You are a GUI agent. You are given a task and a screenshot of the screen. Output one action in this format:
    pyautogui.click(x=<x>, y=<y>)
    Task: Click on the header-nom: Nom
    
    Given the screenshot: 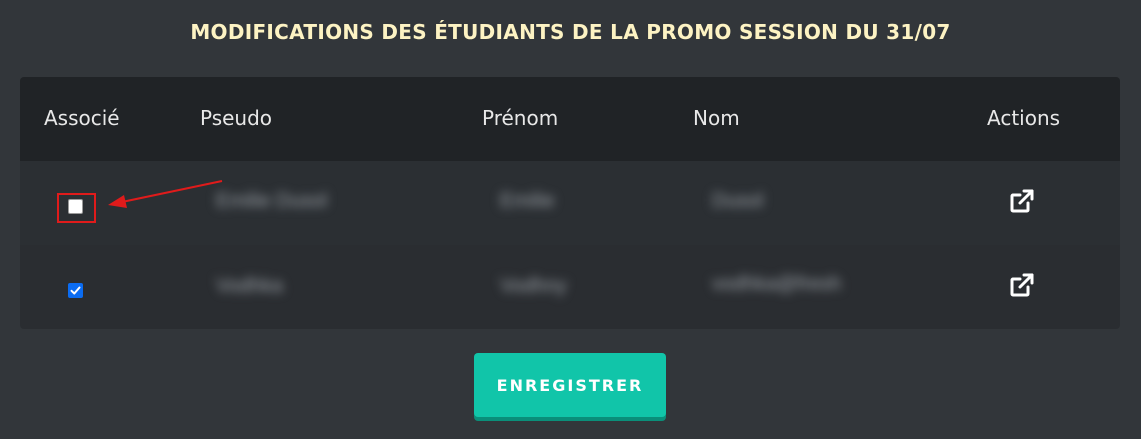 What is the action you would take?
    pyautogui.click(x=716, y=118)
    